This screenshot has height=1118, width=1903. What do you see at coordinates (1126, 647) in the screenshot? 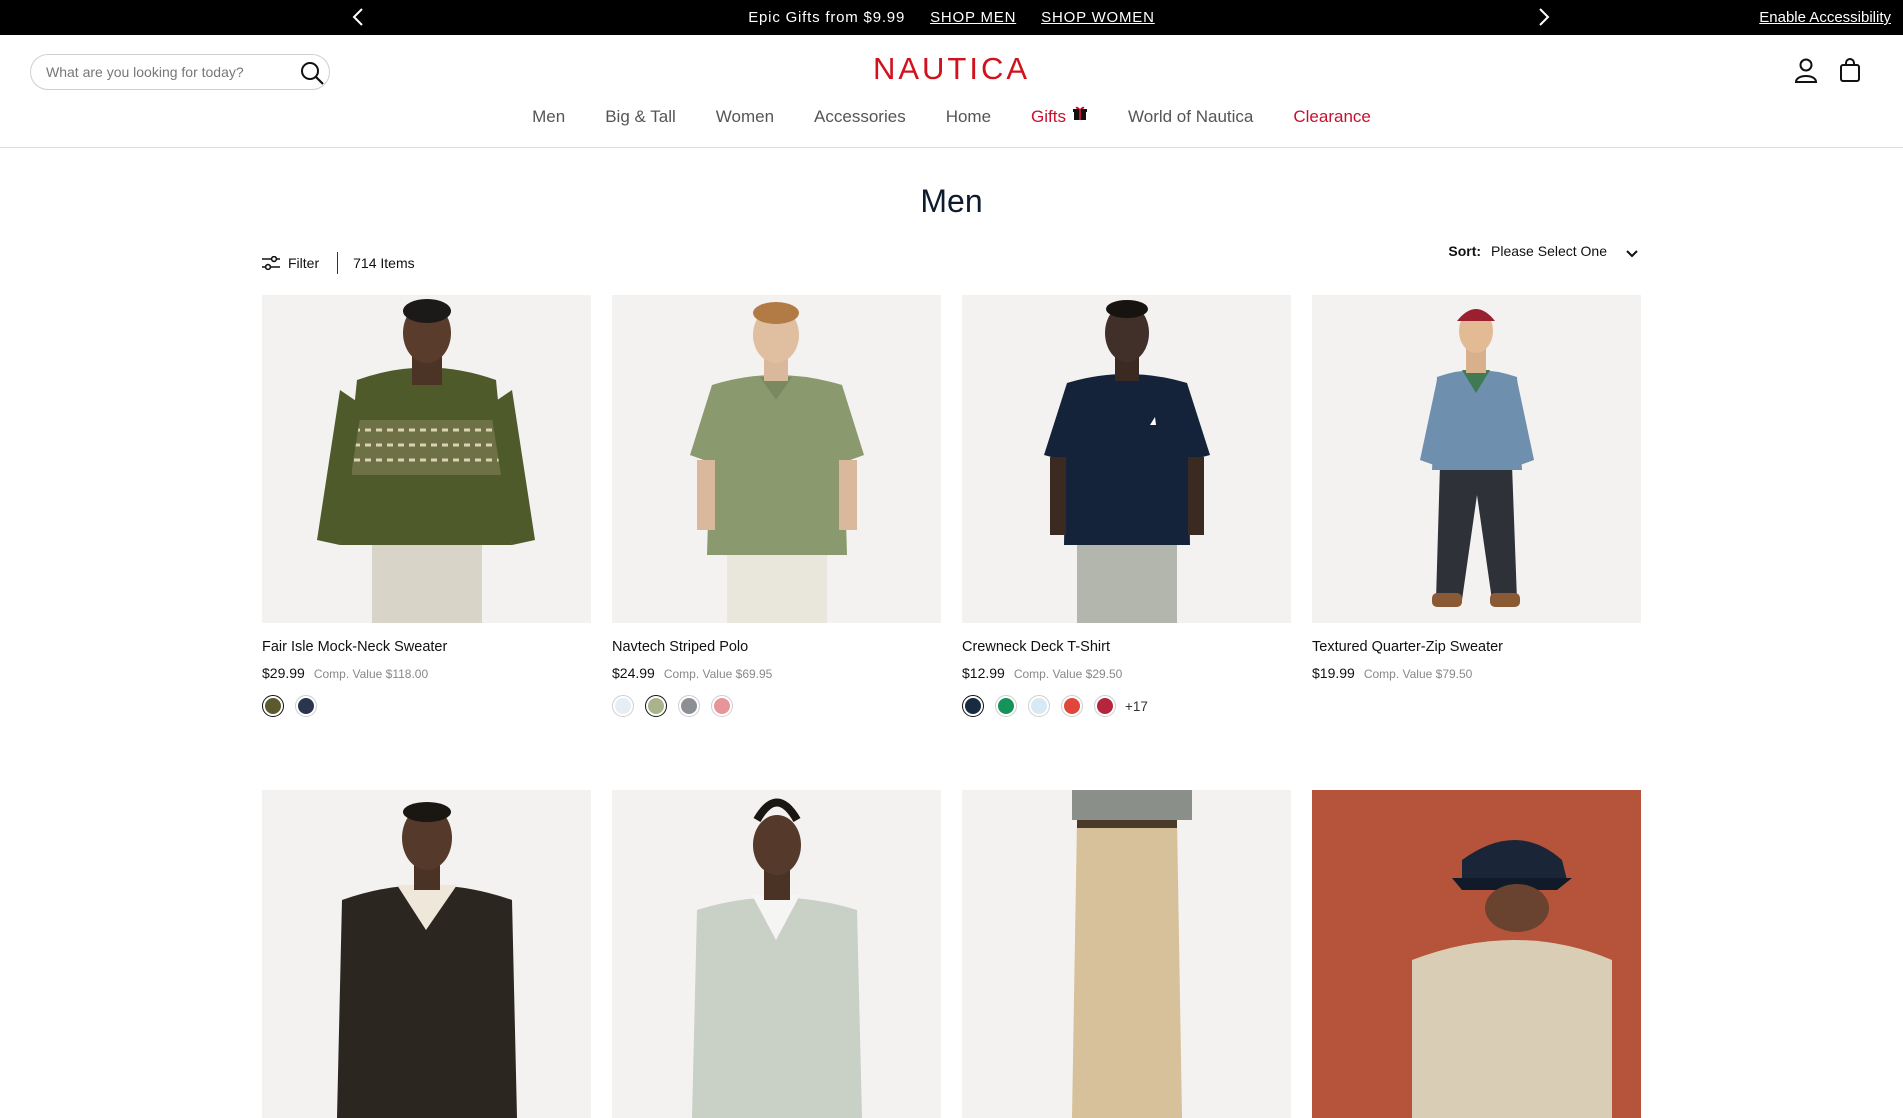
I see `product-name: Crewneck Deck T-Shirt` at bounding box center [1126, 647].